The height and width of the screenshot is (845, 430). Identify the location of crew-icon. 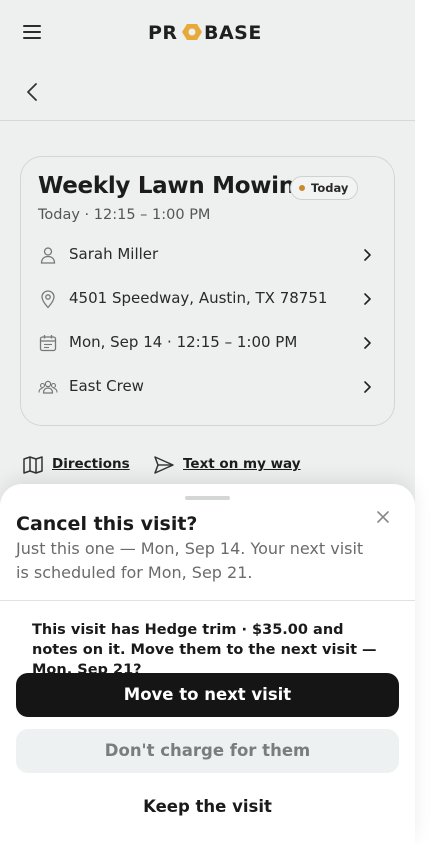
(48, 387).